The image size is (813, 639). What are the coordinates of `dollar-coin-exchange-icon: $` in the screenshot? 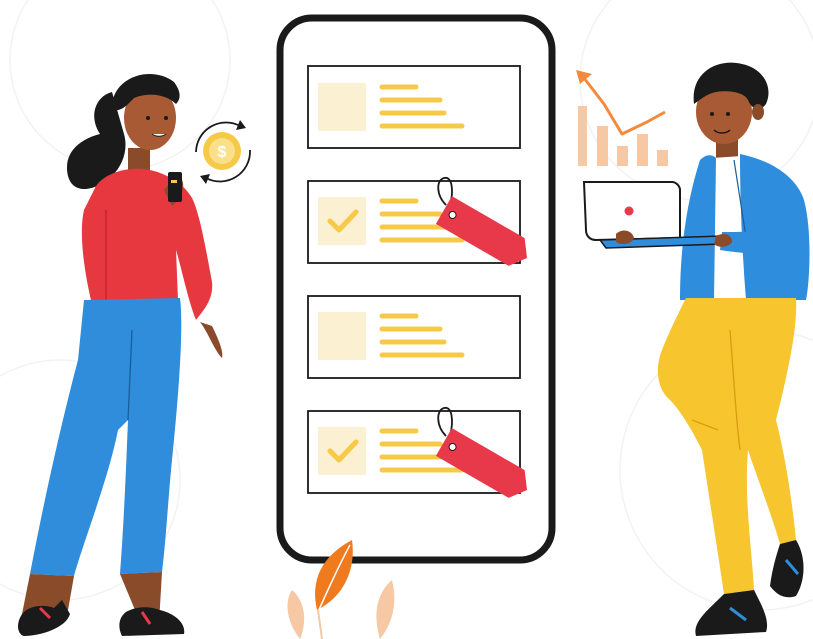 It's located at (223, 152).